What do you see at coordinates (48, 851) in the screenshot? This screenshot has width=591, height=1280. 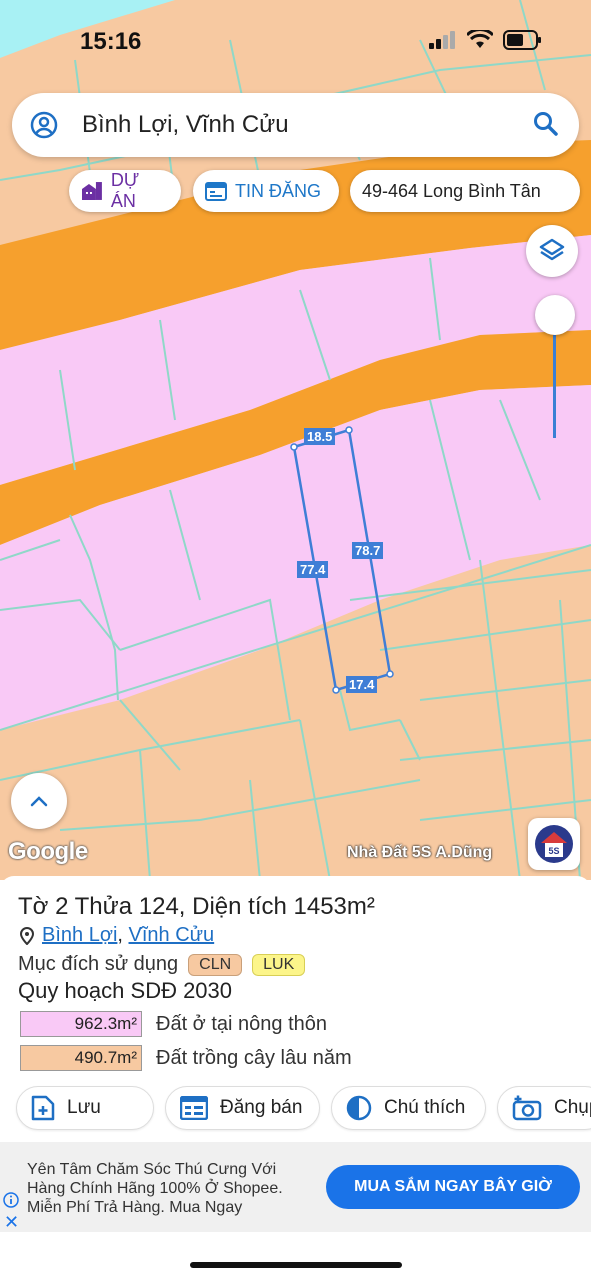 I see `google-logo: Google` at bounding box center [48, 851].